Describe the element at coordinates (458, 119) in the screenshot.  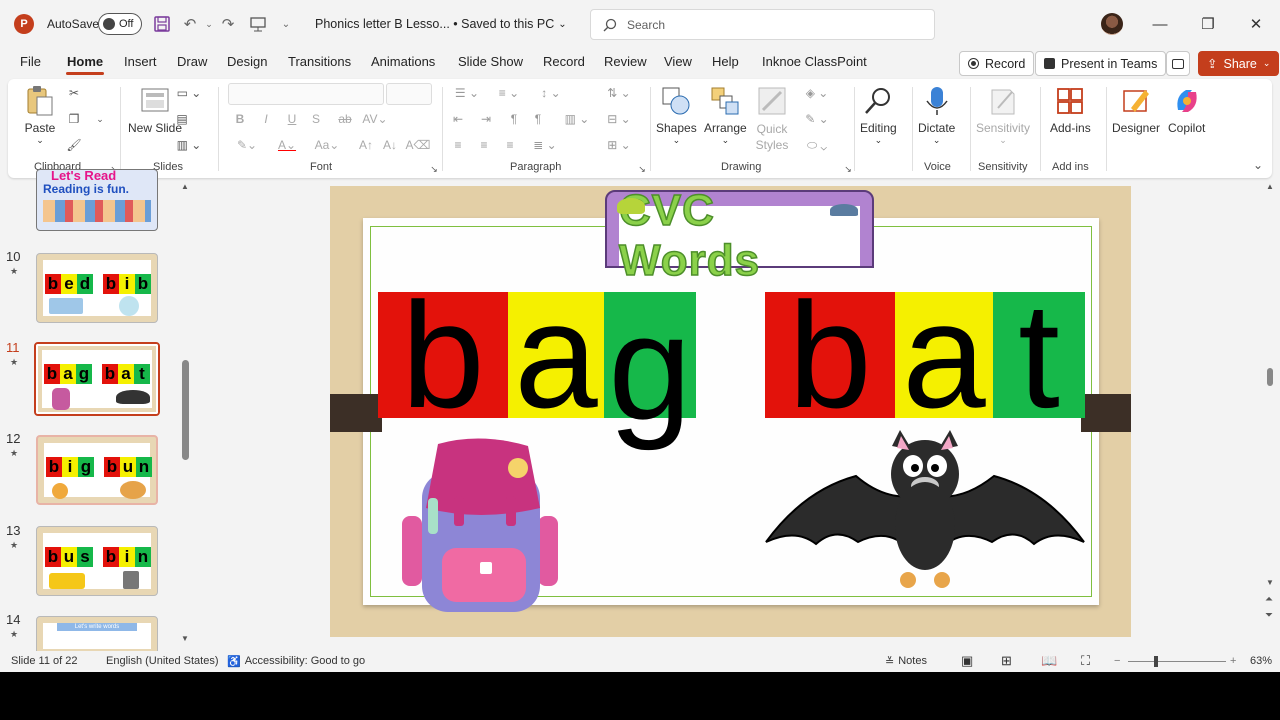
I see `decrease-indent-icon: ⇤` at that location.